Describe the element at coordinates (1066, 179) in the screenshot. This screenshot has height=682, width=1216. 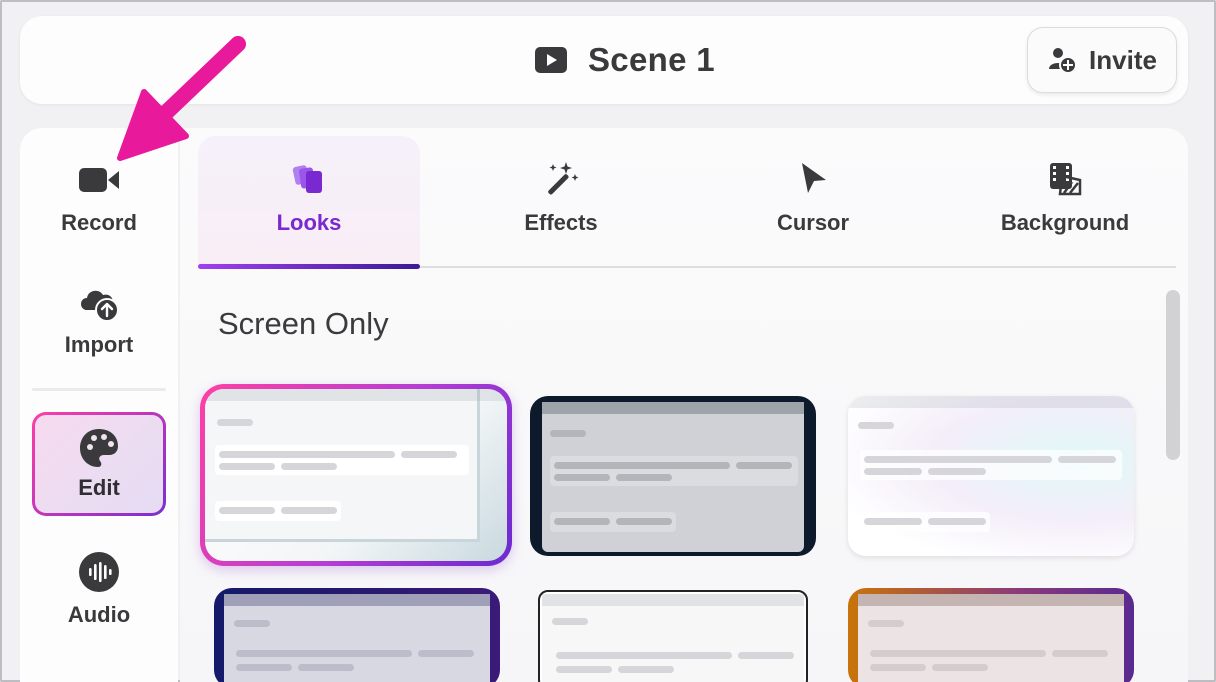
I see `film-strip-icon` at that location.